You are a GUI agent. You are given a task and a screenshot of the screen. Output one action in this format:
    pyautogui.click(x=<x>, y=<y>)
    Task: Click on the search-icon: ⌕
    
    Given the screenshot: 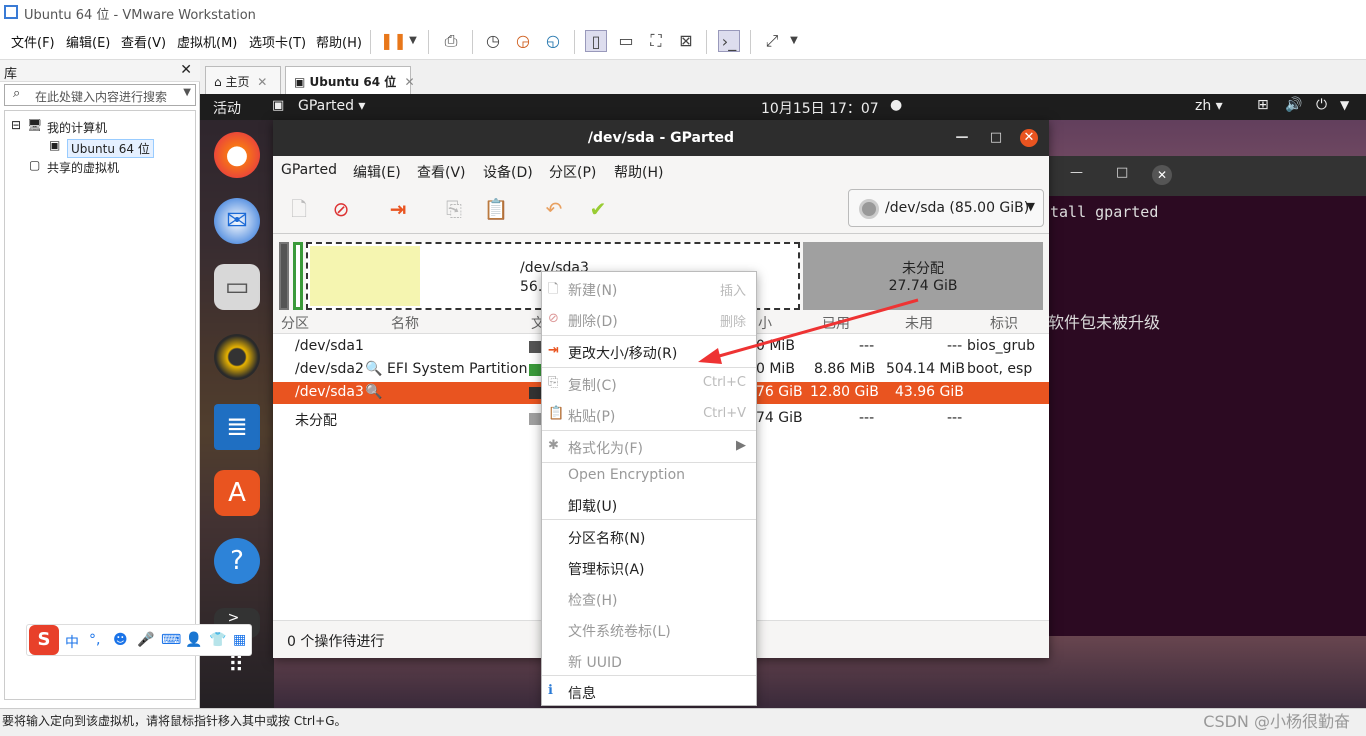 What is the action you would take?
    pyautogui.click(x=17, y=93)
    